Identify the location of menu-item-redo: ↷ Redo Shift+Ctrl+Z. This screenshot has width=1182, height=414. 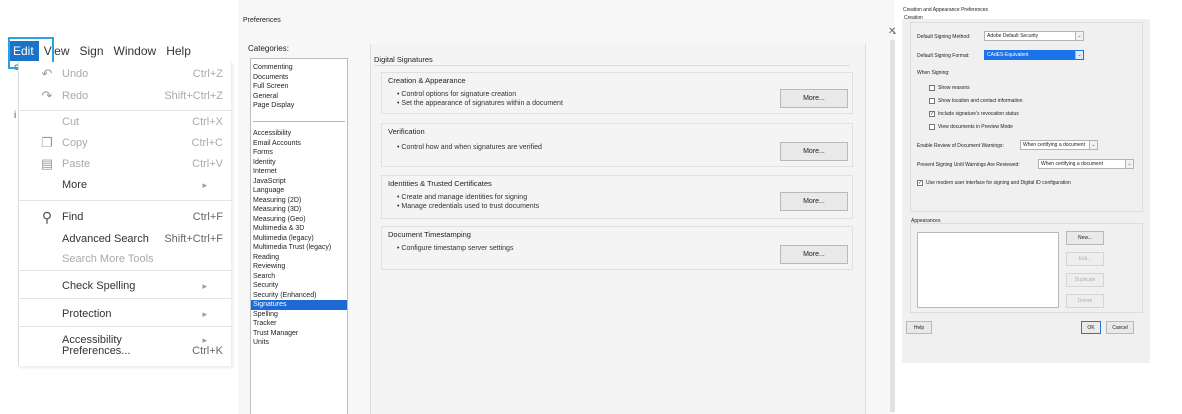
(126, 96).